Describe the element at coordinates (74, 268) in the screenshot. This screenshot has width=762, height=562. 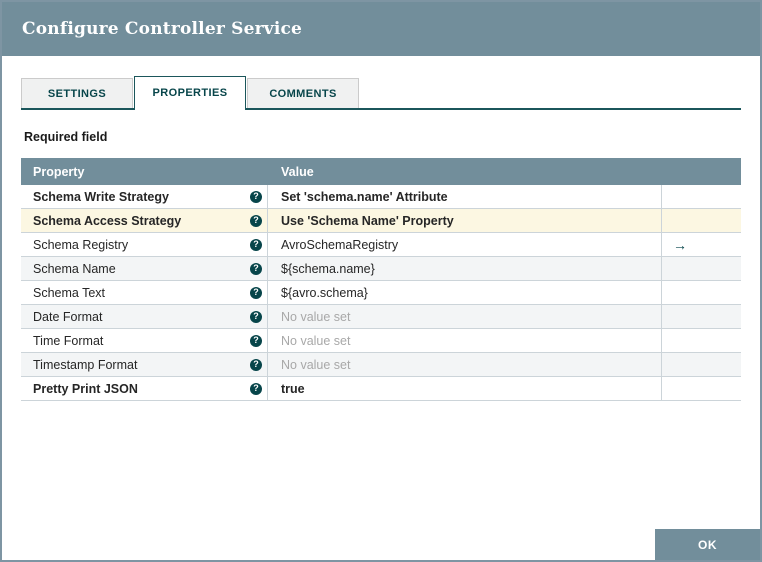
I see `property-name: Schema Name` at that location.